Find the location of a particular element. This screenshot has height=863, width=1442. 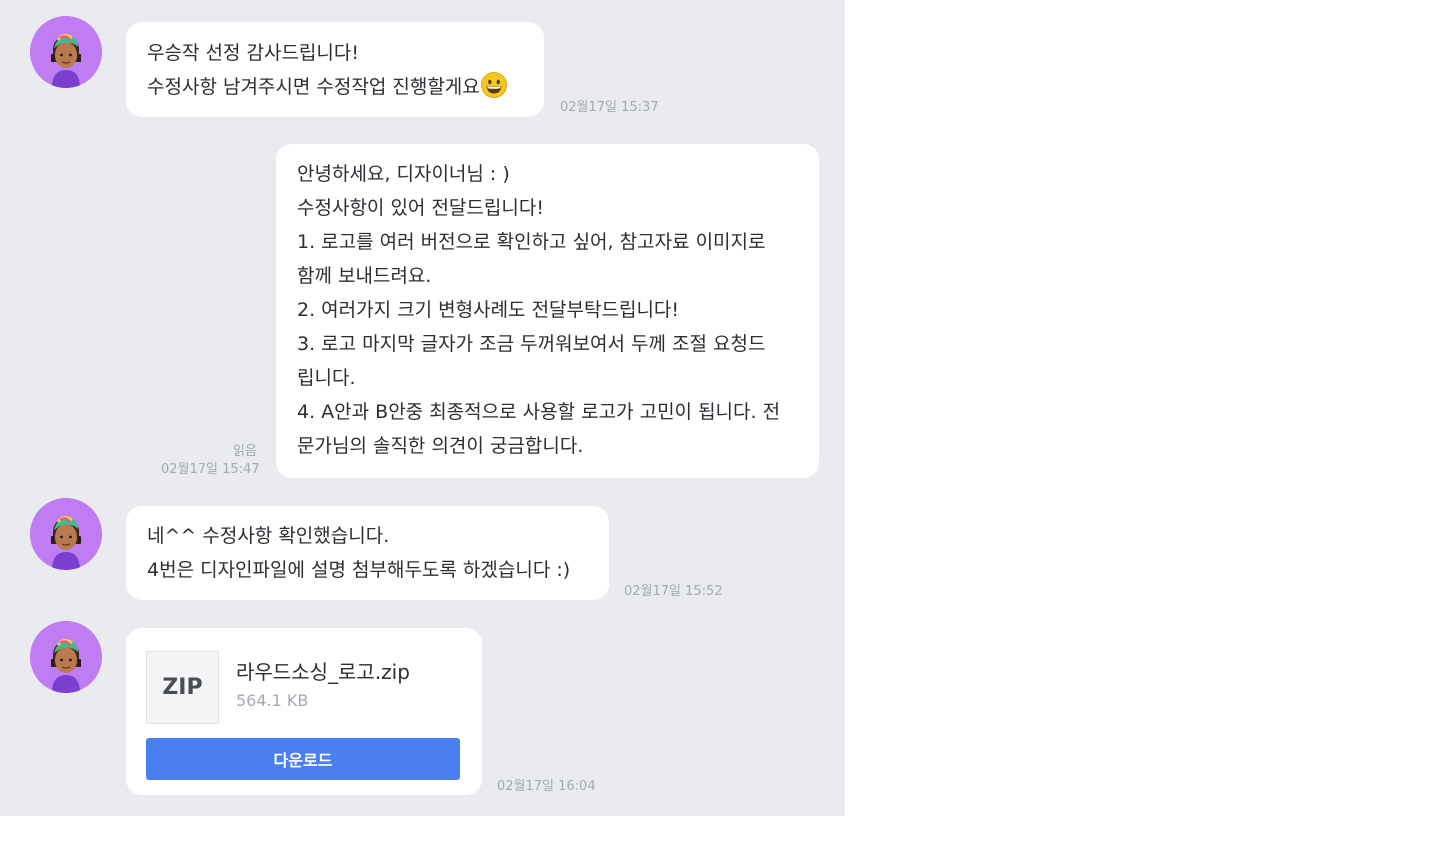

timestamp: 02월17일 15:47 is located at coordinates (210, 469).